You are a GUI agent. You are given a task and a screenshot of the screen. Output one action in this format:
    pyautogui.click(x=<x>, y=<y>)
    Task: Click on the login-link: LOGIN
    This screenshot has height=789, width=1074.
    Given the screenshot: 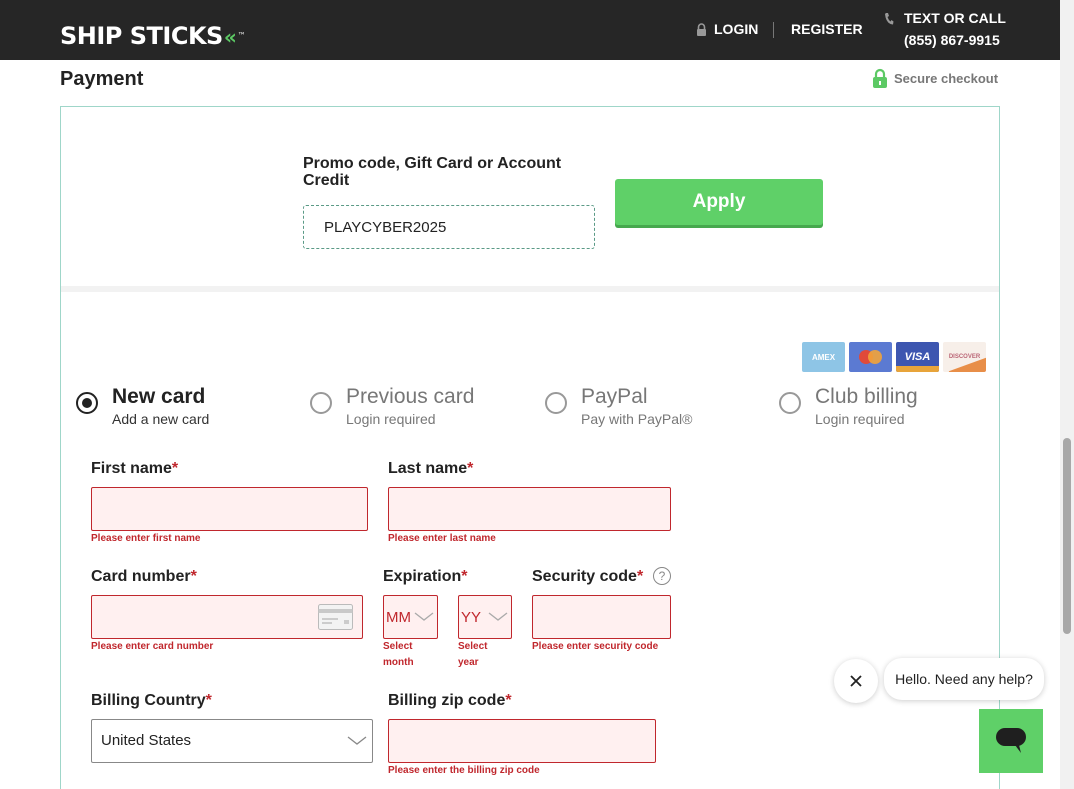 What is the action you would take?
    pyautogui.click(x=727, y=29)
    